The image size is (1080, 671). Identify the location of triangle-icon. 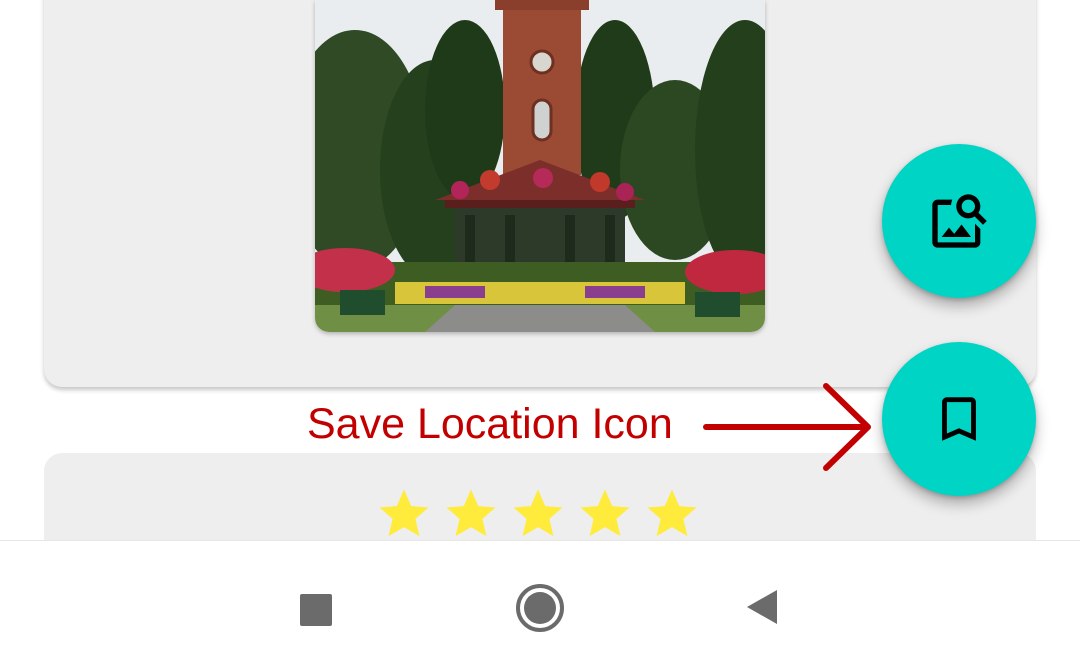
(762, 607).